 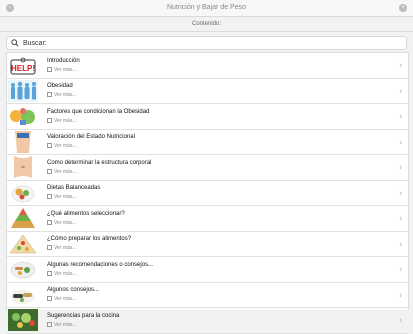 What do you see at coordinates (23, 141) in the screenshot?
I see `body-assessment-icon` at bounding box center [23, 141].